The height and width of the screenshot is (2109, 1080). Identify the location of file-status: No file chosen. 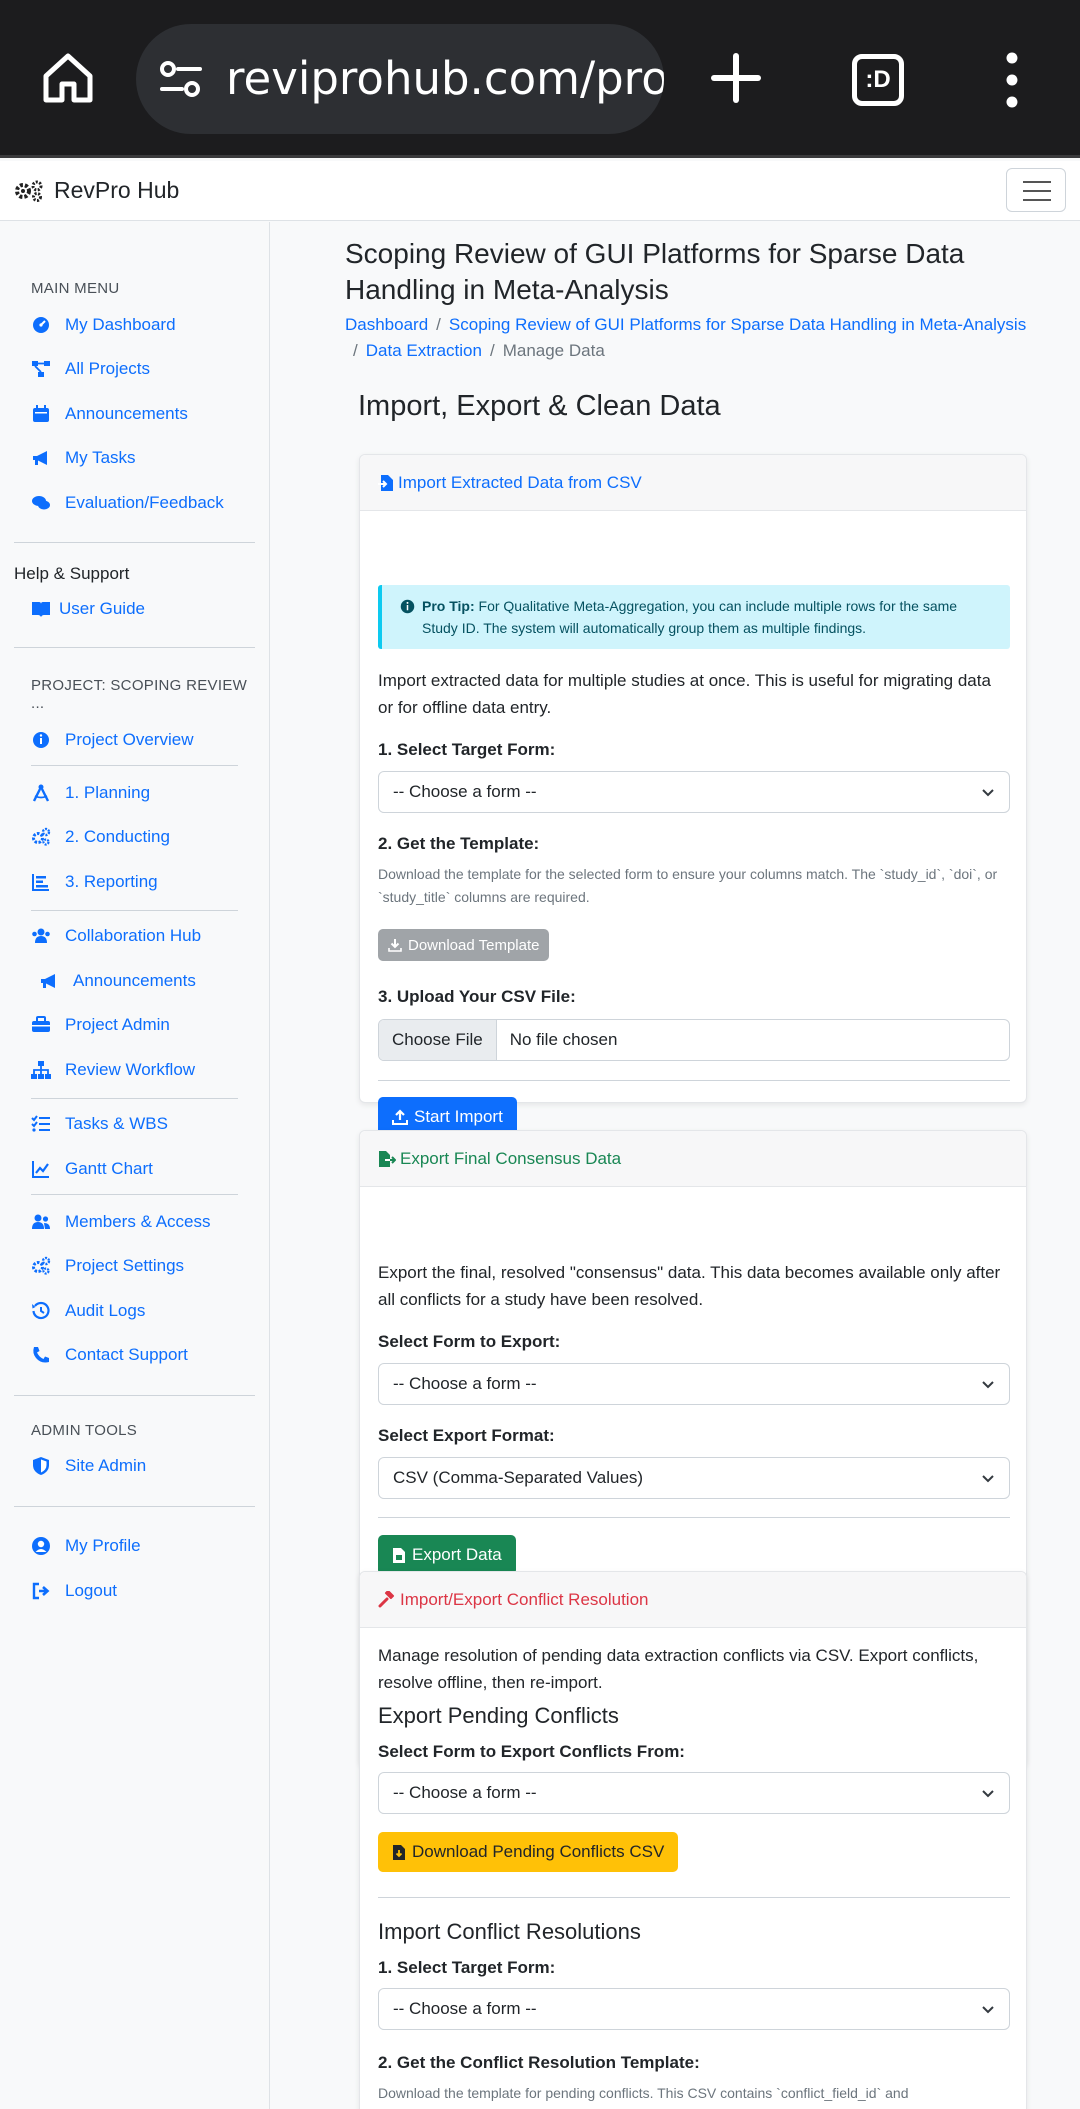
(563, 1039).